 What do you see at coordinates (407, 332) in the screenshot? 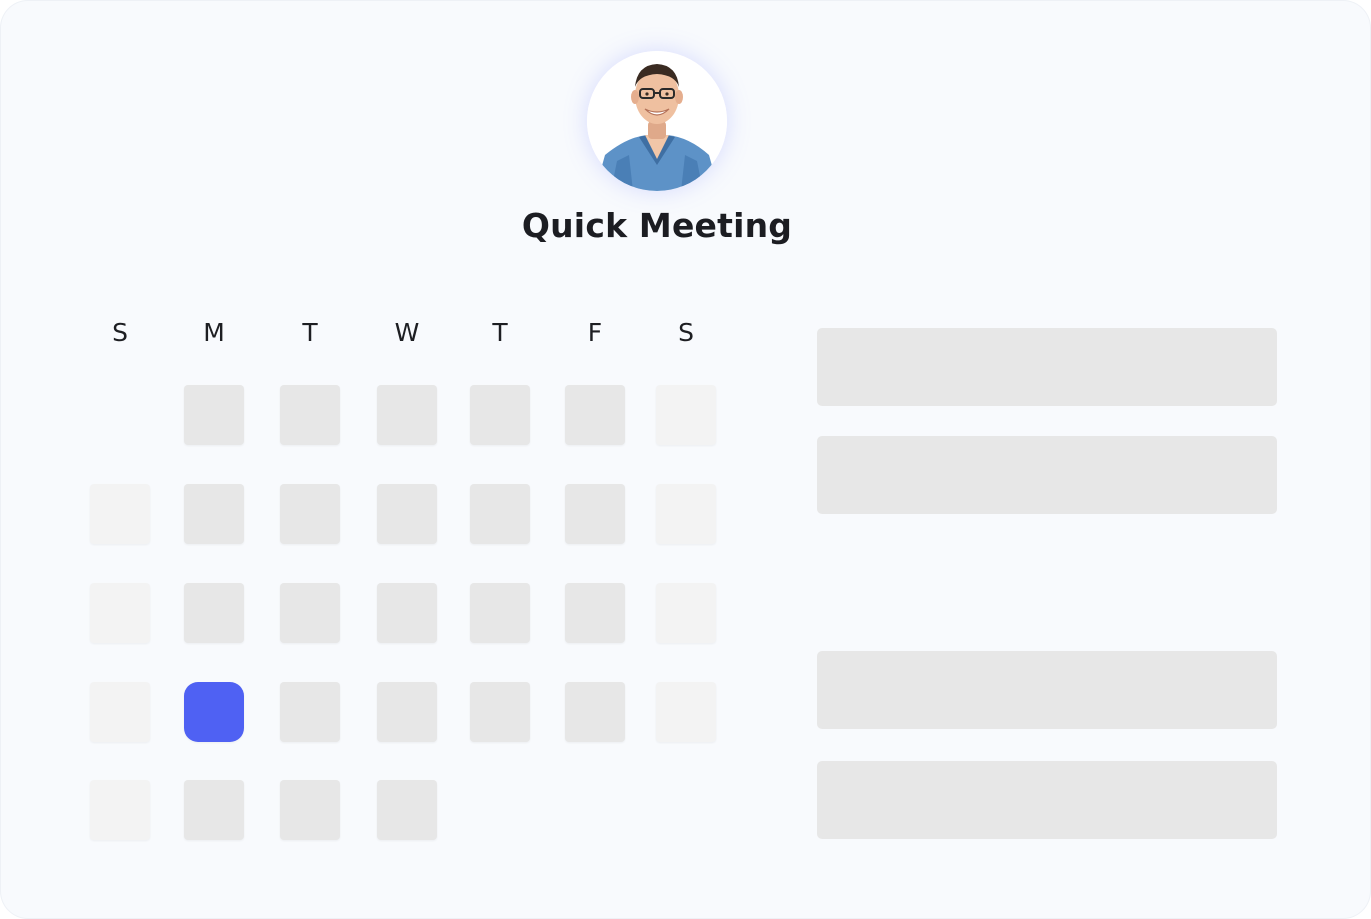
I see `weekday-wednesday: W` at bounding box center [407, 332].